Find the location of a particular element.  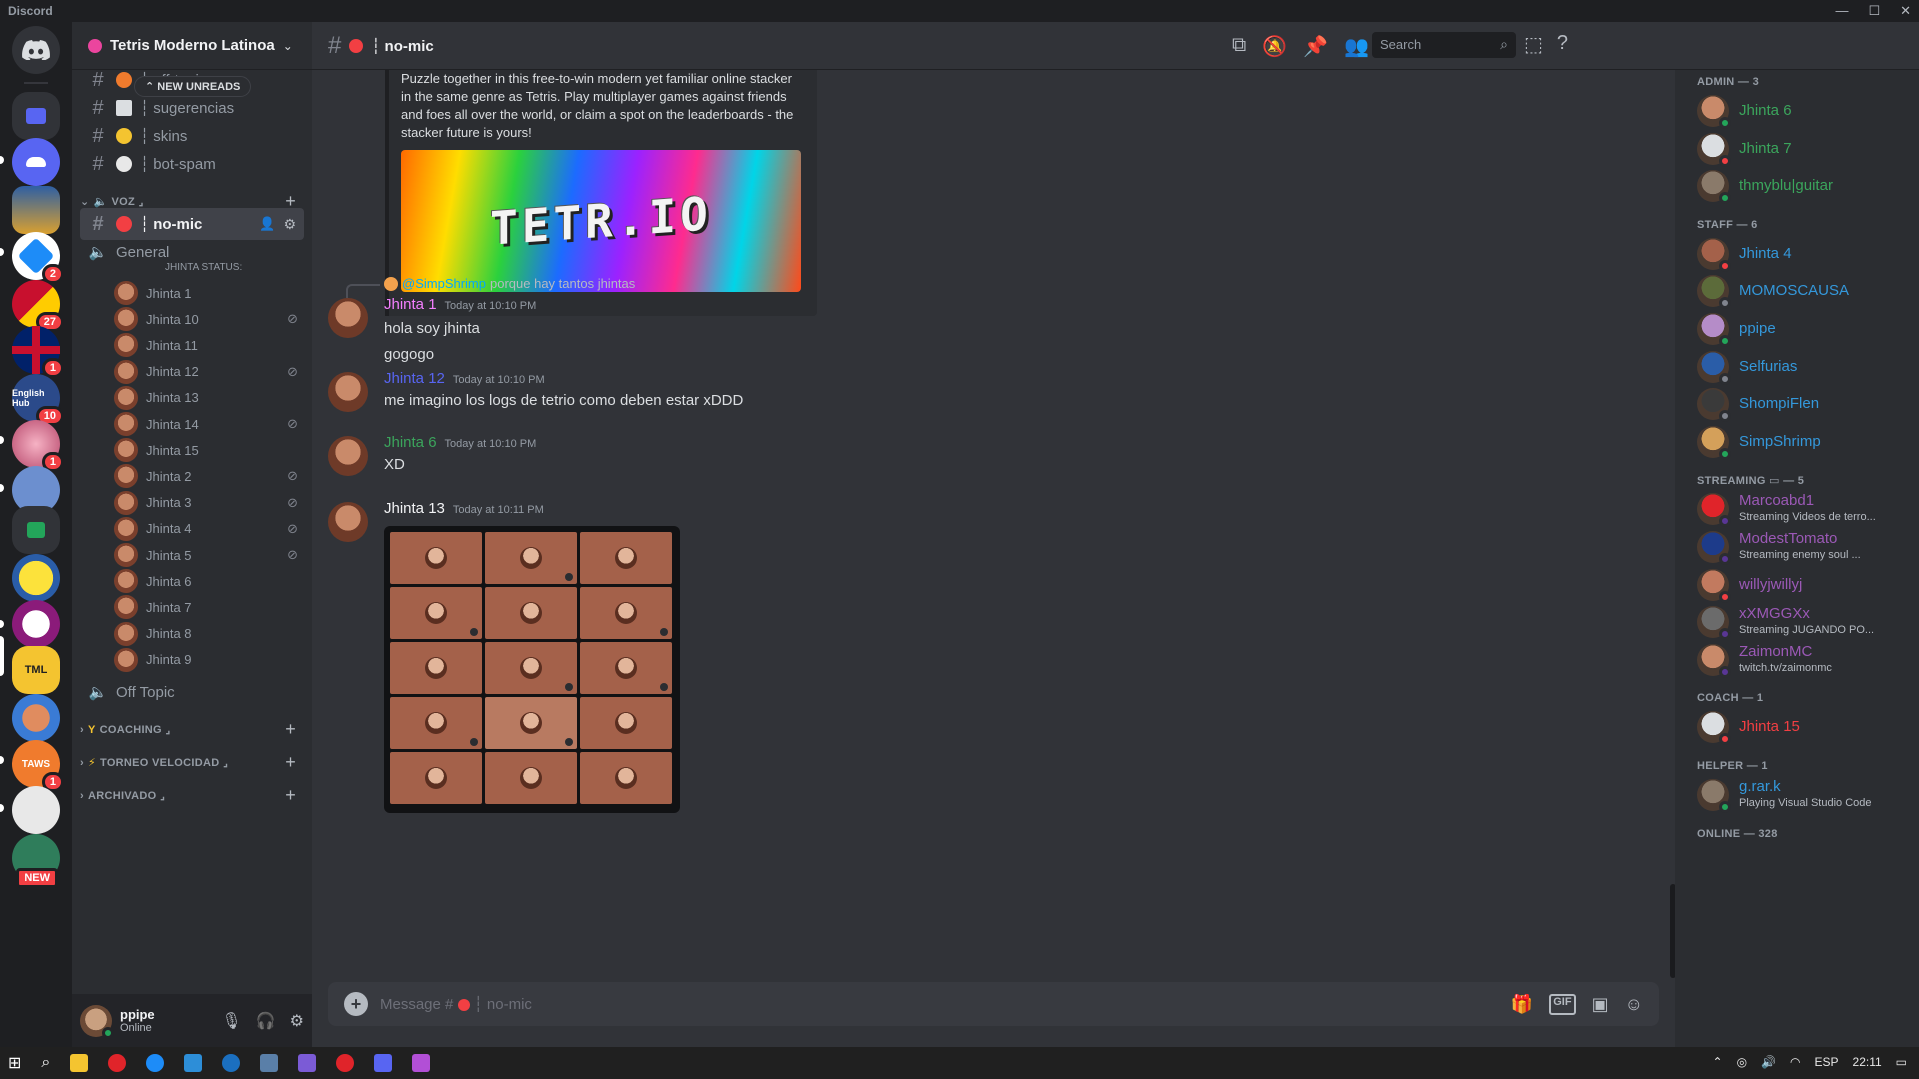

settings-gear-icon: ⚙ is located at coordinates (297, 1021).